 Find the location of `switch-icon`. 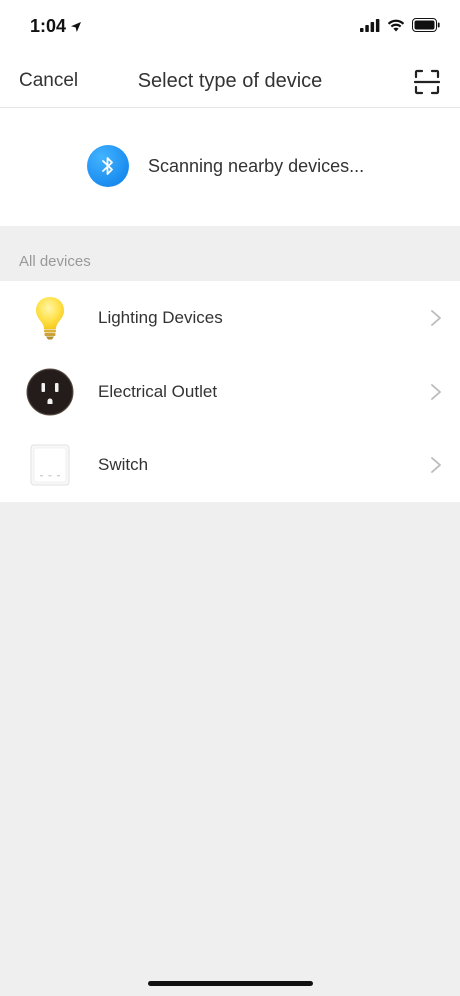

switch-icon is located at coordinates (50, 465).